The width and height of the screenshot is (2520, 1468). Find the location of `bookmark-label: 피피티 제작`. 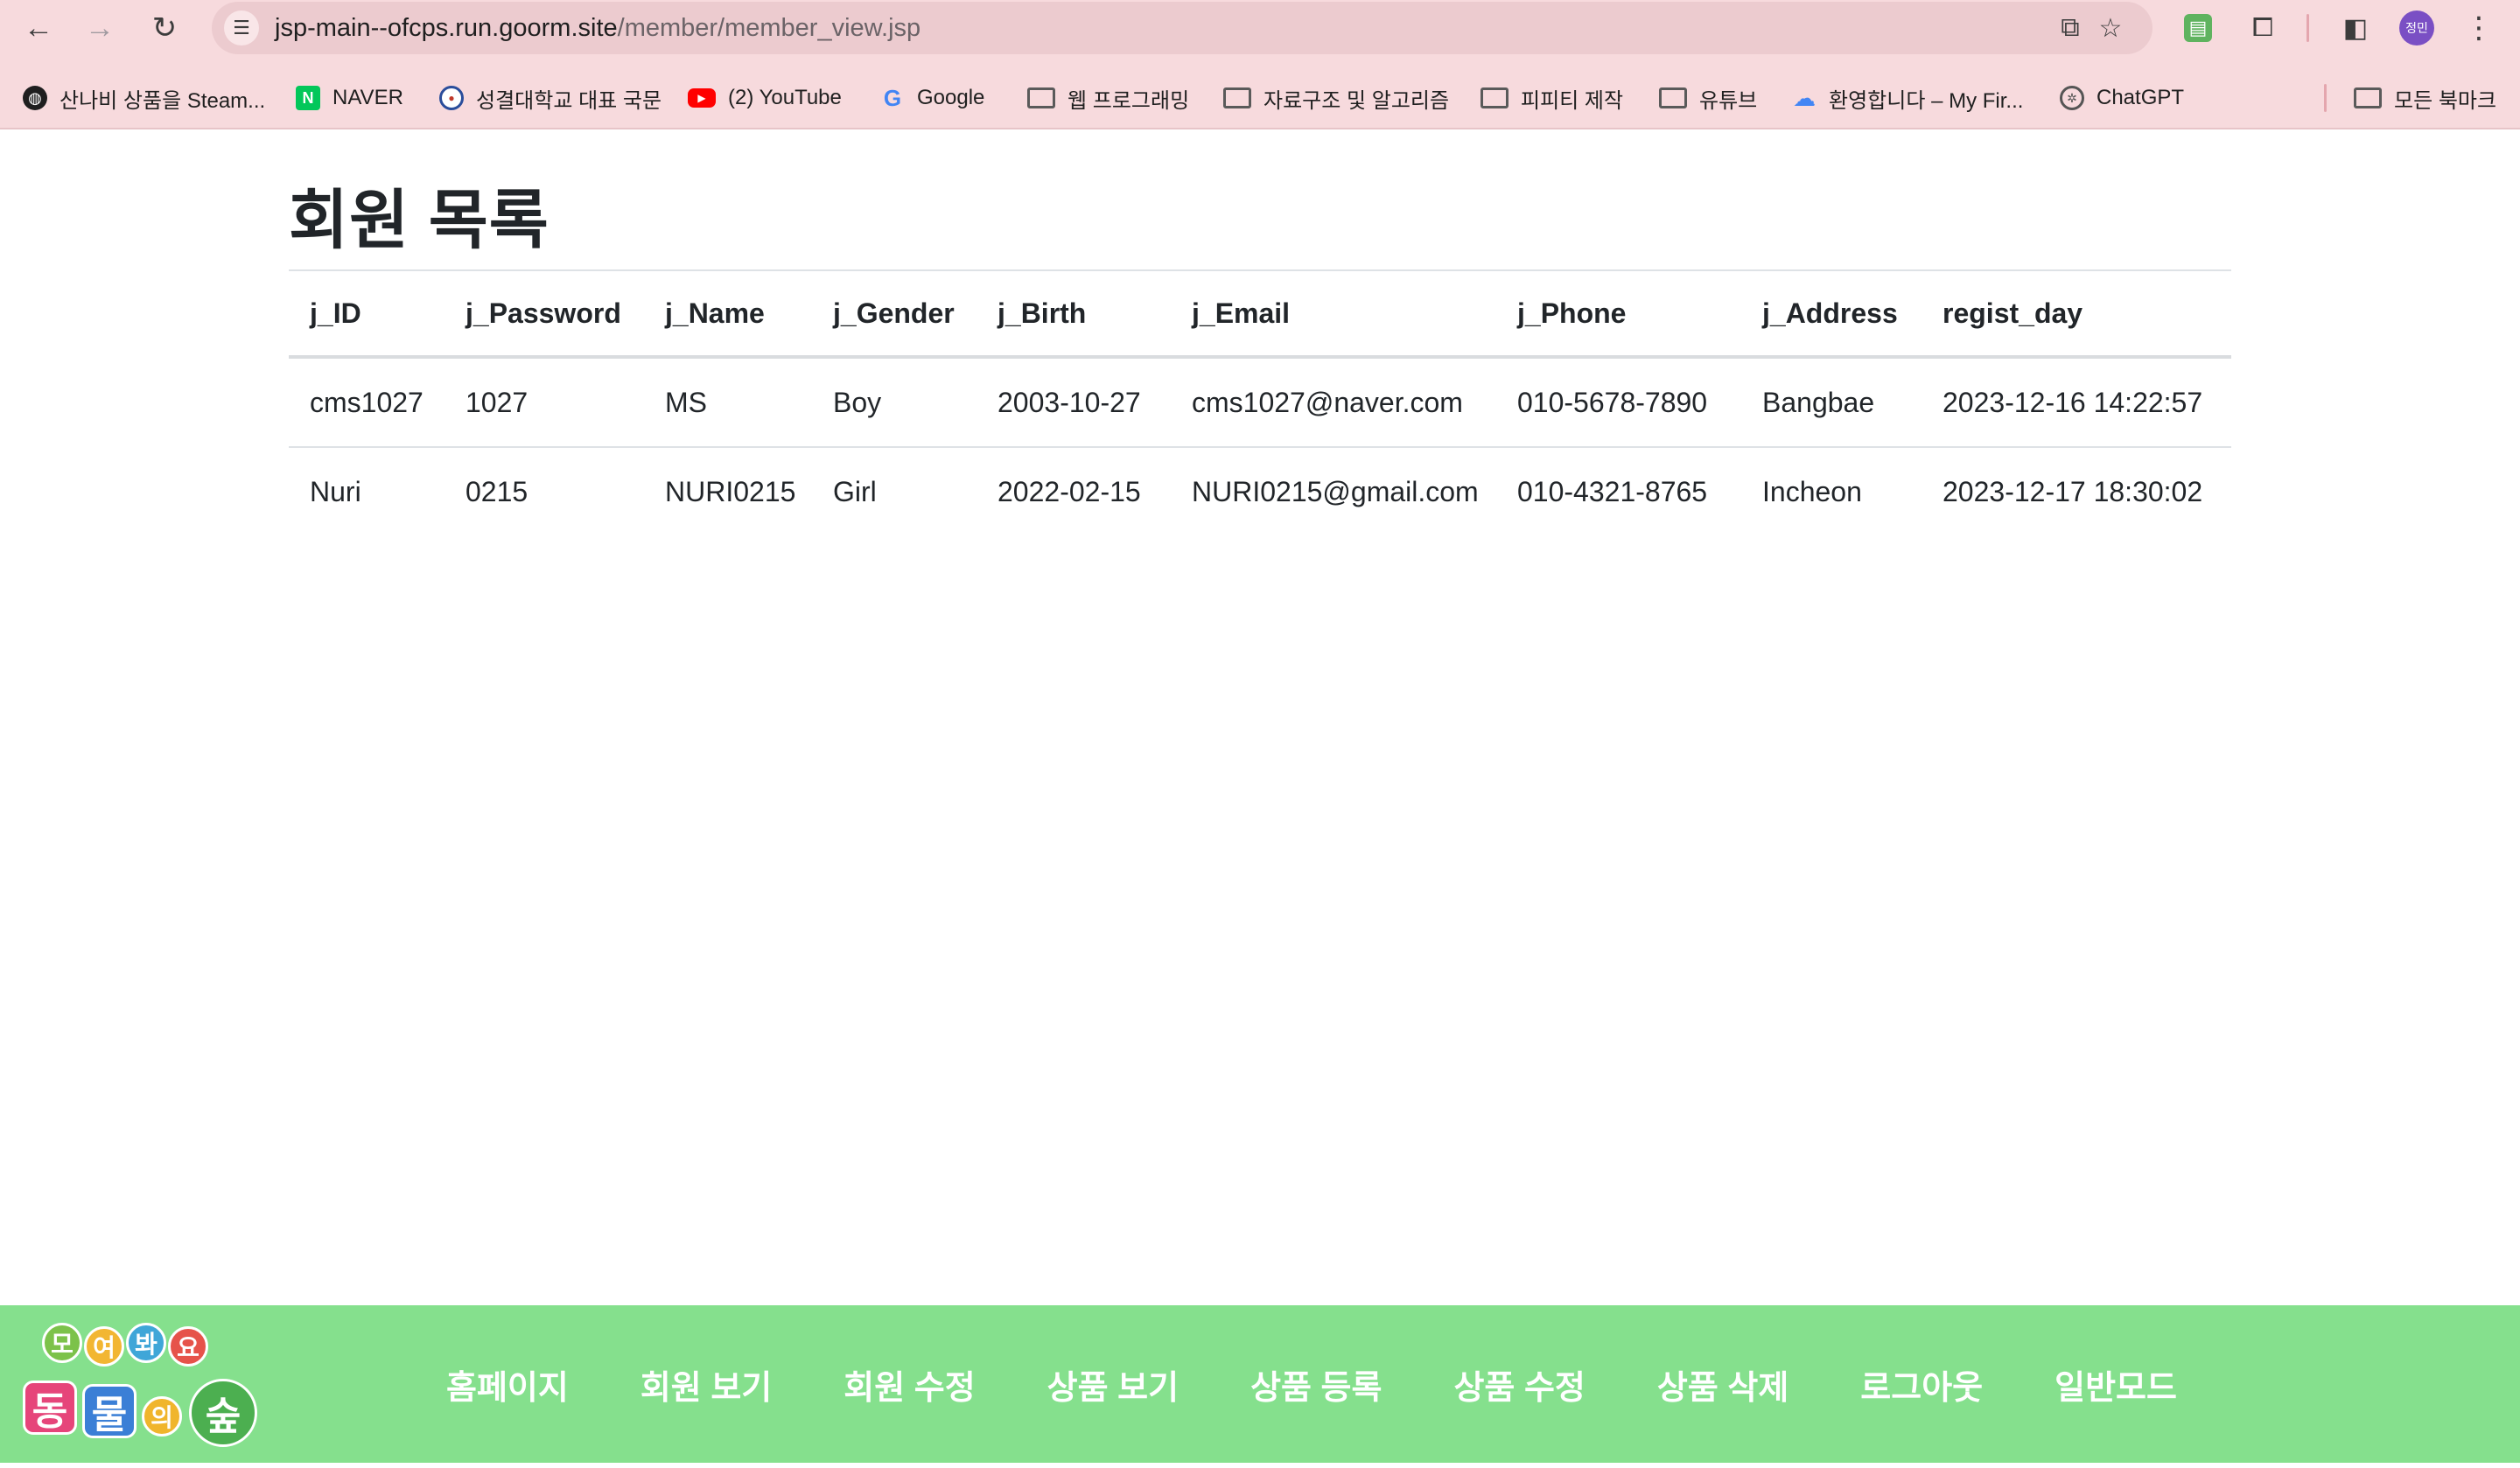

bookmark-label: 피피티 제작 is located at coordinates (1572, 100).